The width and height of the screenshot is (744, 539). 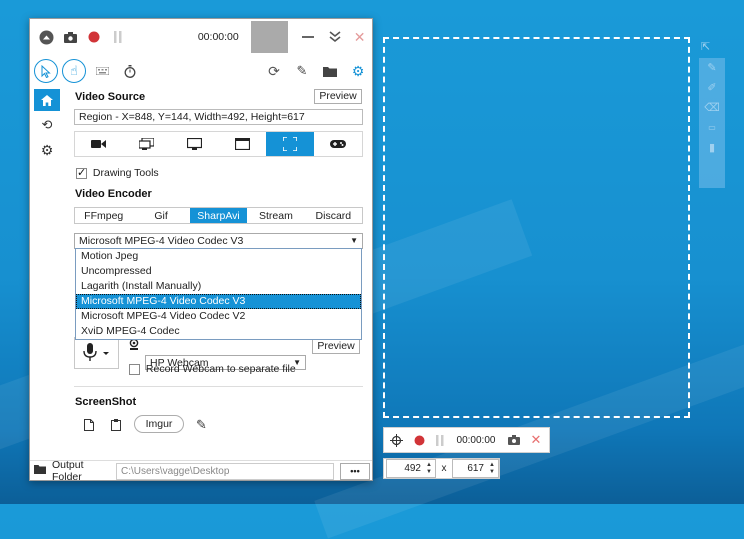 I want to click on eraser-icon: ⌫, so click(x=712, y=108).